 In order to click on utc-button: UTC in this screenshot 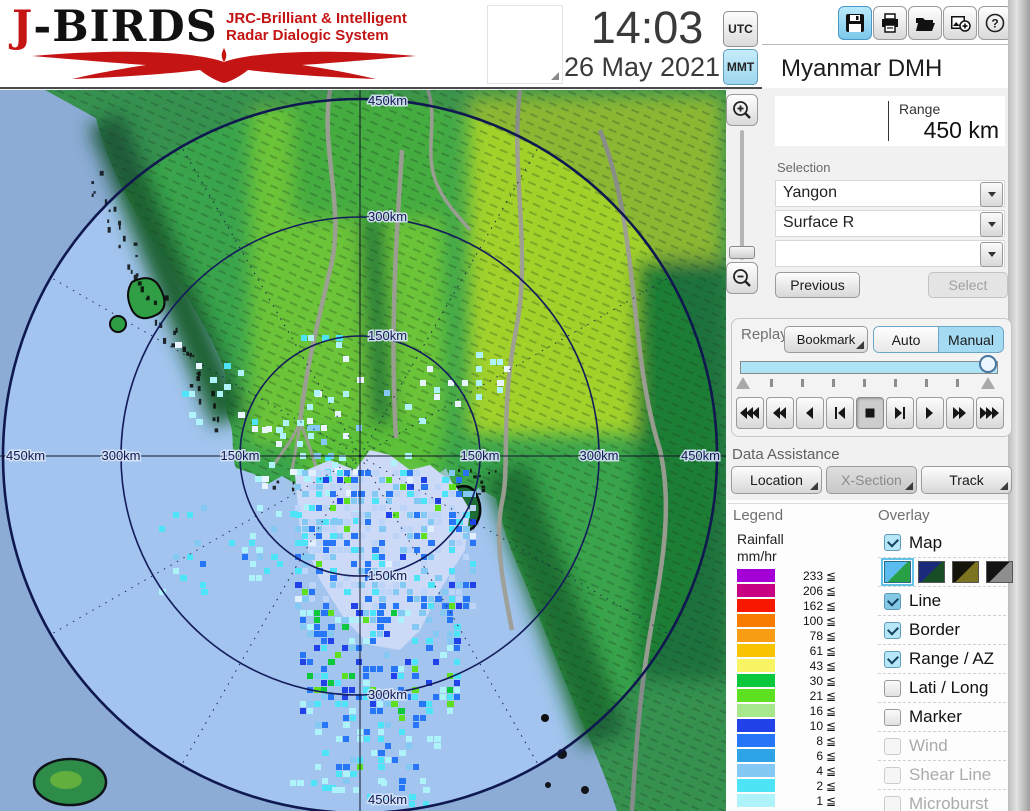, I will do `click(740, 29)`.